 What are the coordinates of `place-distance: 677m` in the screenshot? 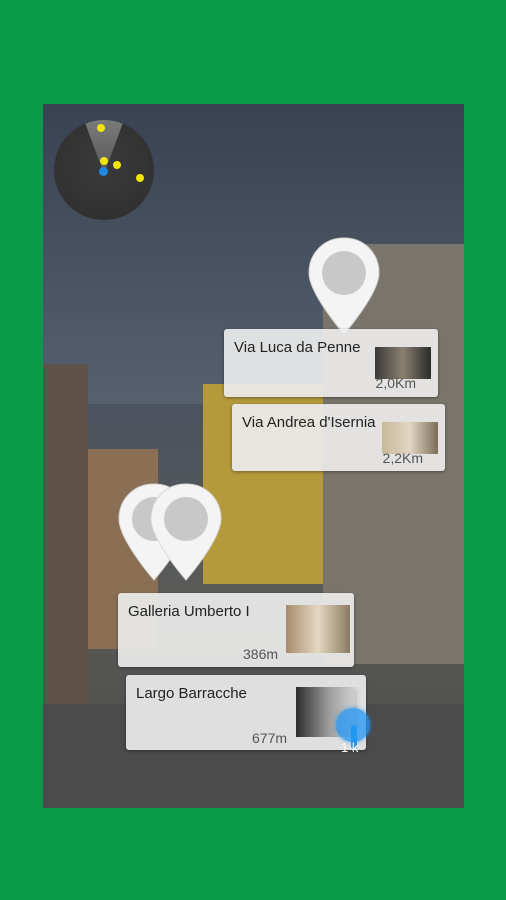 It's located at (270, 738).